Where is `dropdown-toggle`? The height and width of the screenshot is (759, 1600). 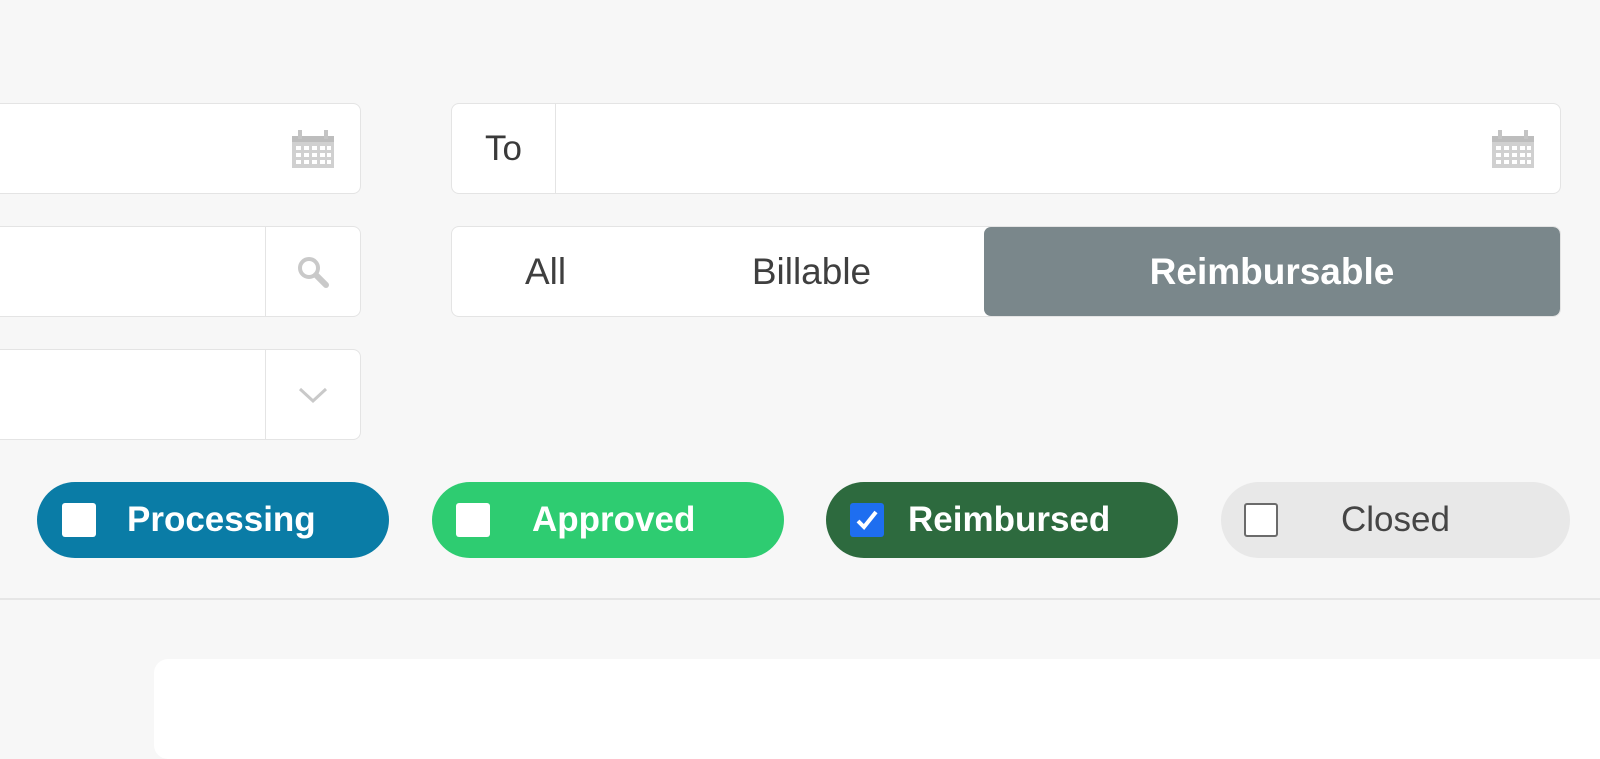 dropdown-toggle is located at coordinates (312, 394).